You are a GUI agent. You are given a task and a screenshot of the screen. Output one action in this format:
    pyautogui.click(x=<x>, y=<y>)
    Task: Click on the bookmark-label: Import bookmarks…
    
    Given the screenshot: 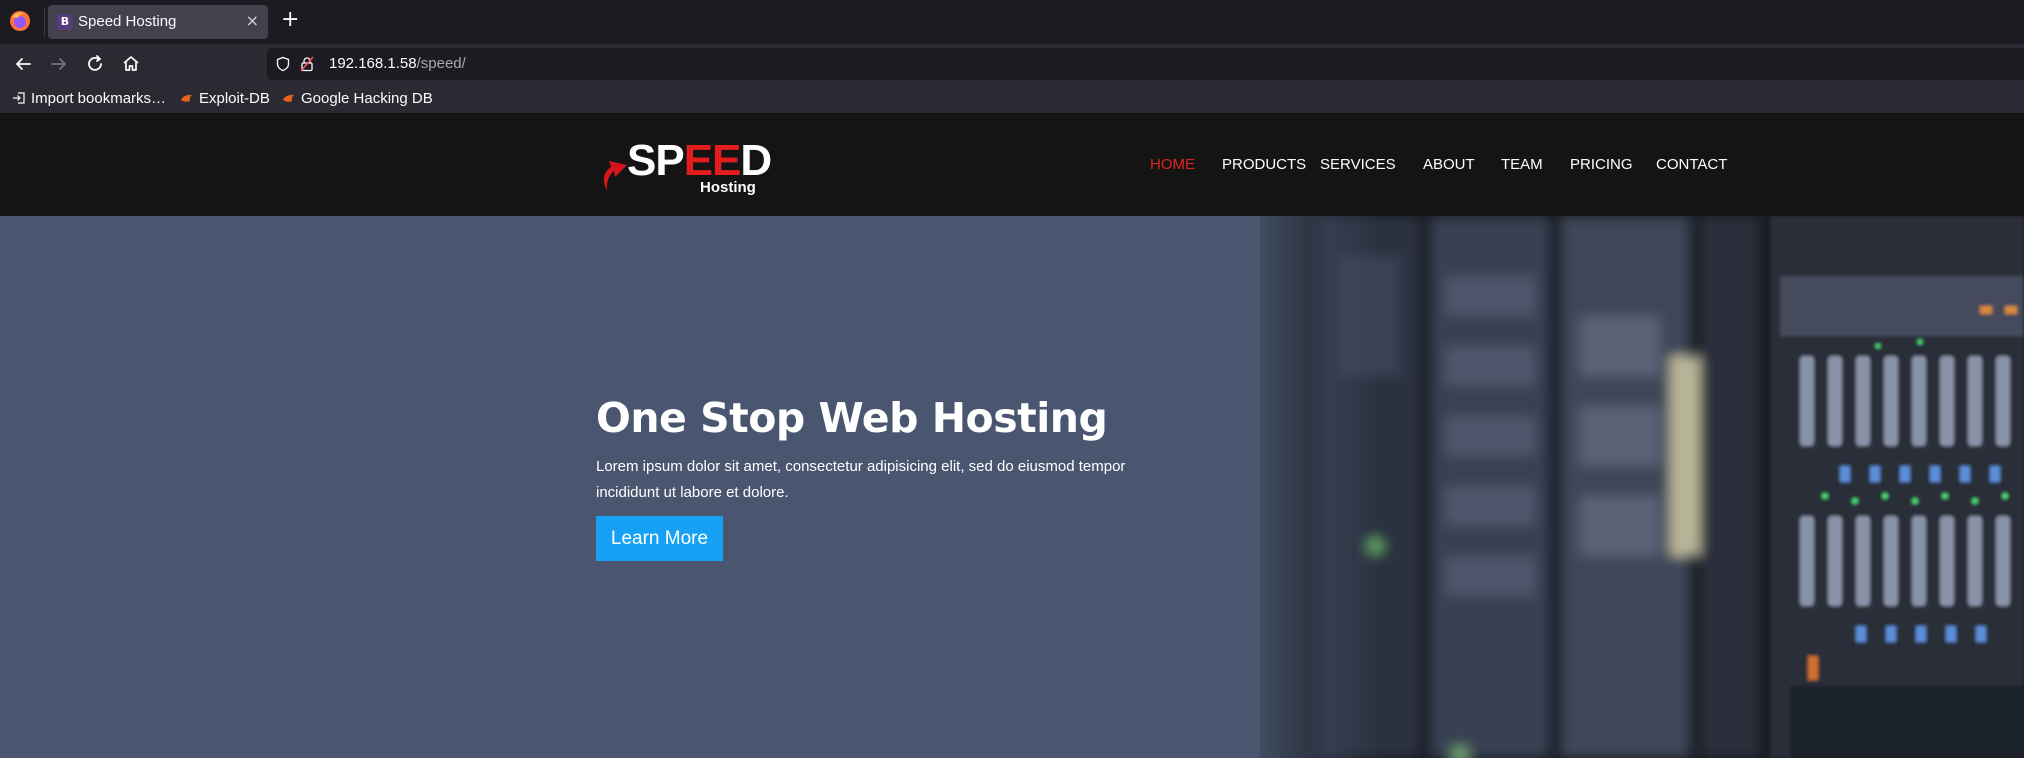 What is the action you would take?
    pyautogui.click(x=99, y=98)
    